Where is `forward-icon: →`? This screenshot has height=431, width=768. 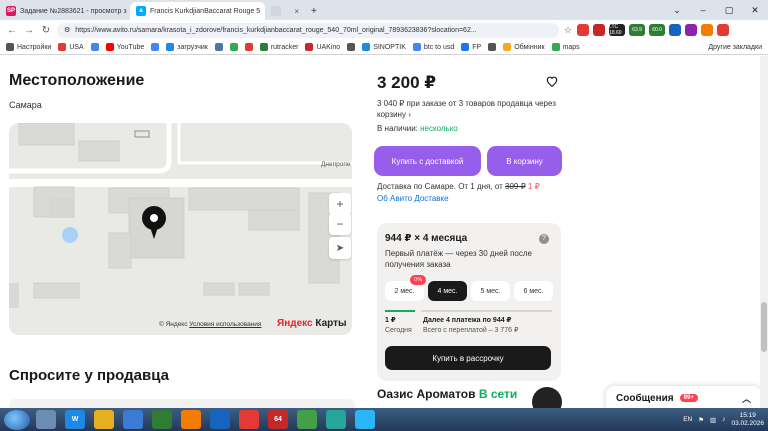
forward-icon: → is located at coordinates (29, 30).